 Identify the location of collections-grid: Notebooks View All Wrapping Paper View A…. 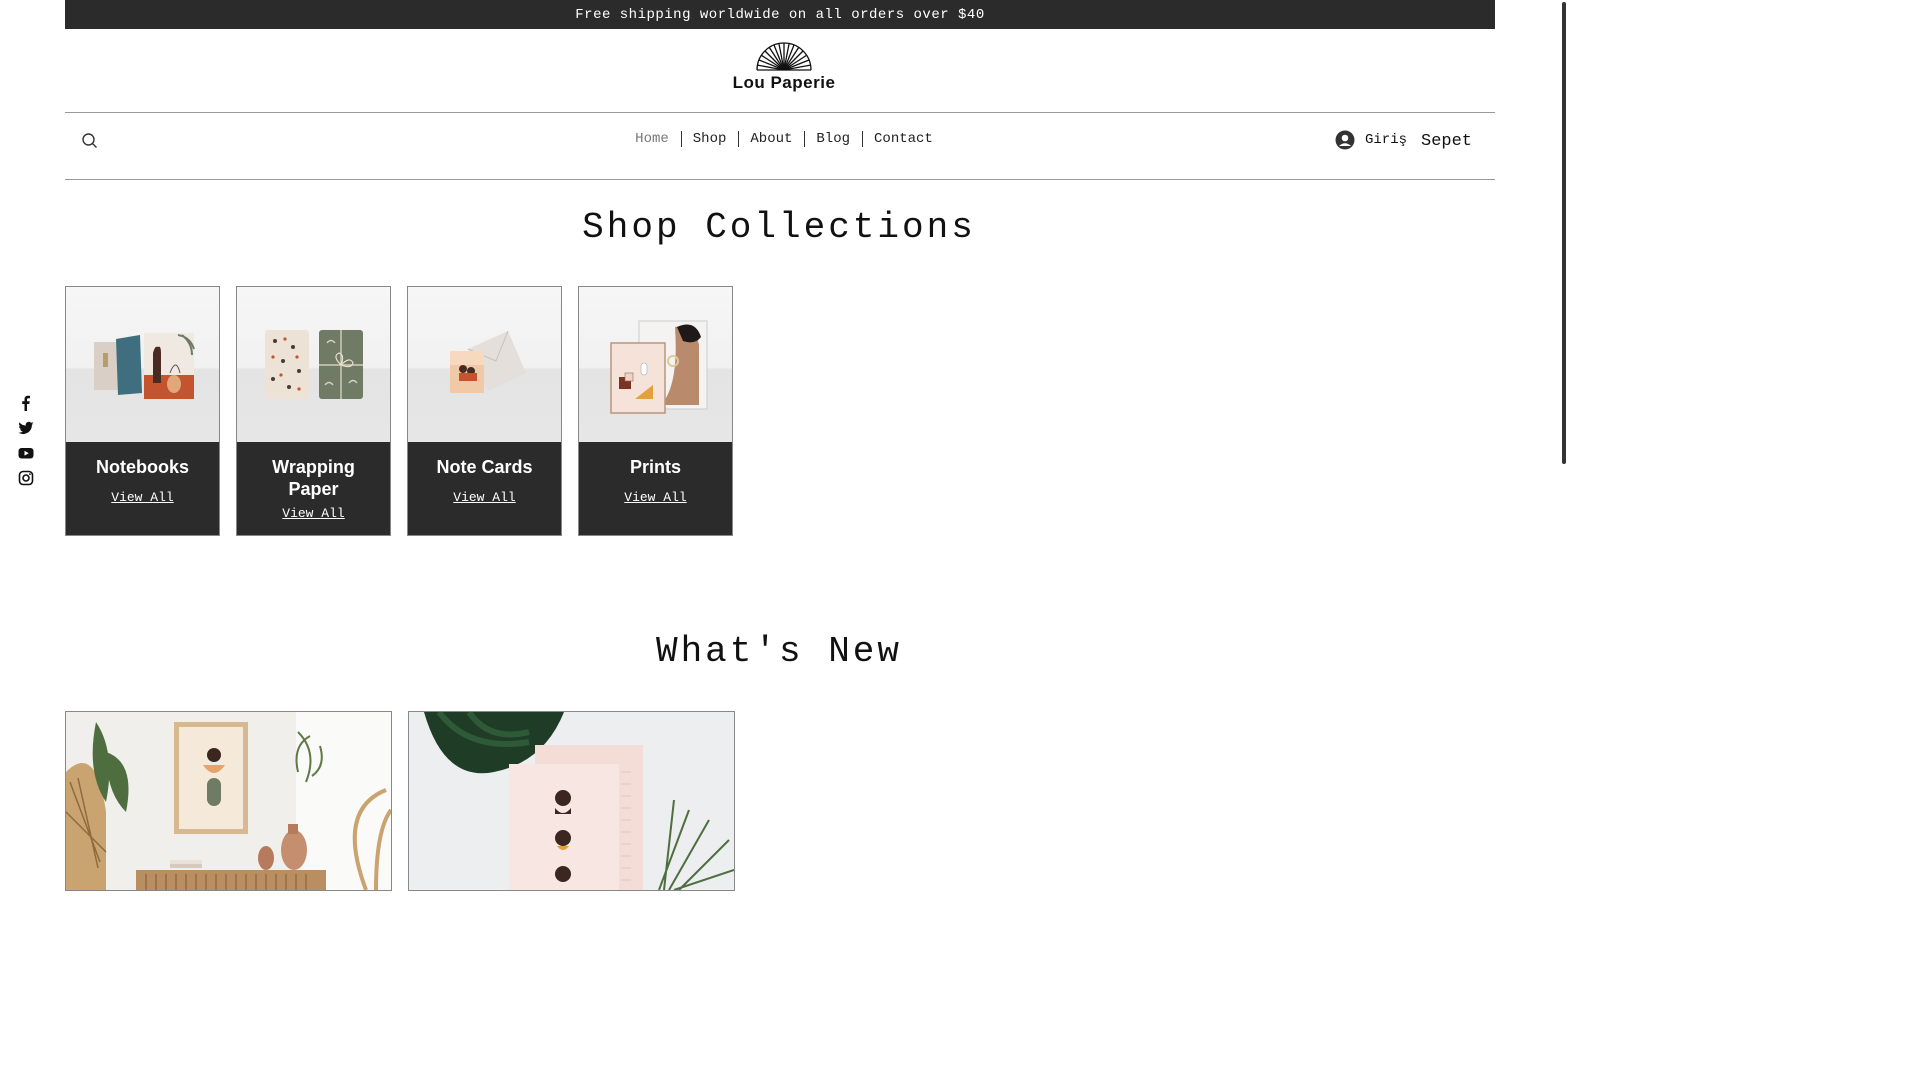
(399, 411).